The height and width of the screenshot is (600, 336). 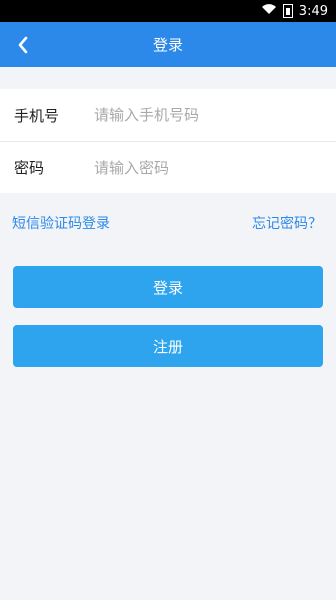 I want to click on status-bar: 3:49, so click(x=168, y=11).